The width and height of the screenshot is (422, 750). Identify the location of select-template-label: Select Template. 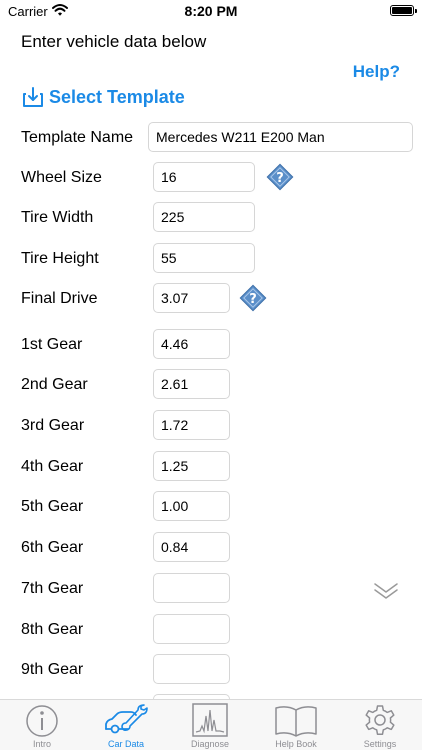
(117, 96).